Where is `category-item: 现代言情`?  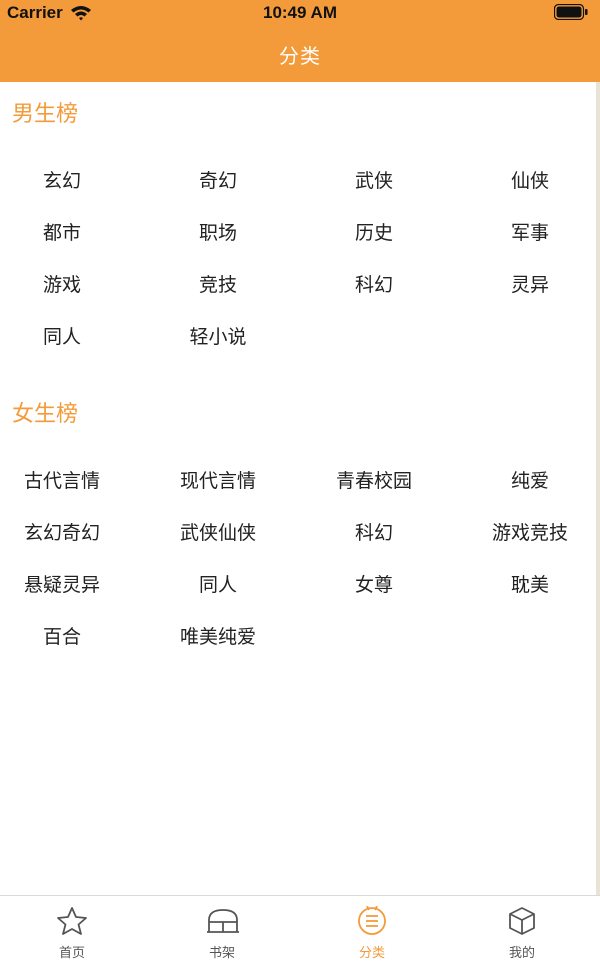 category-item: 现代言情 is located at coordinates (218, 481).